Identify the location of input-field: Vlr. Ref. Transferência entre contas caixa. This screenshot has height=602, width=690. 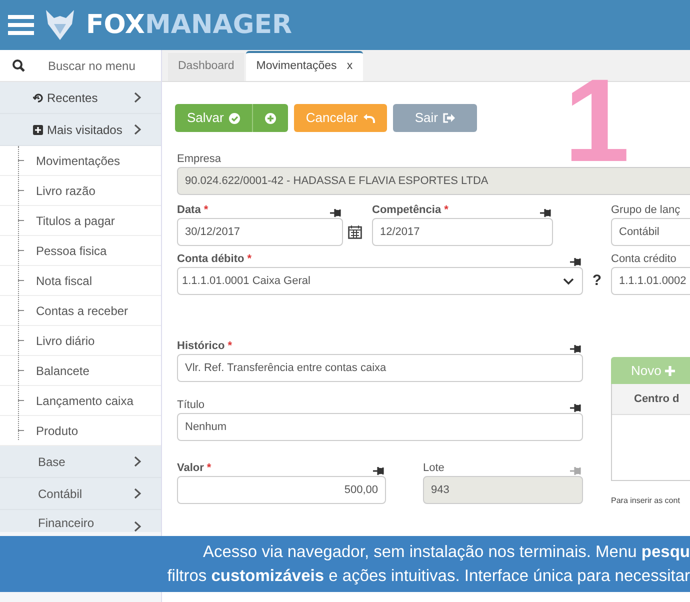
(380, 368).